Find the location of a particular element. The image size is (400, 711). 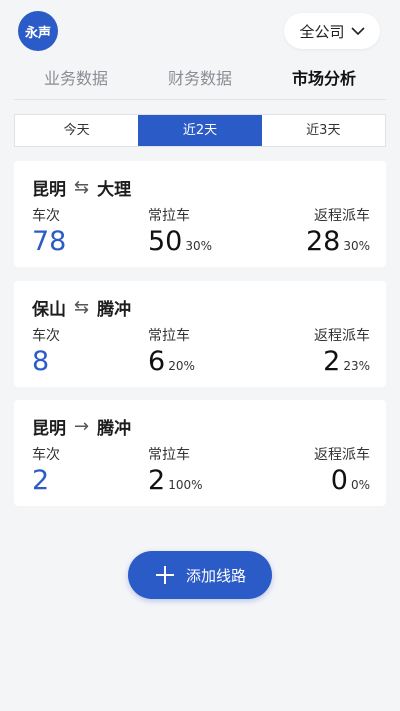

right-arrow-icon: → is located at coordinates (82, 426).